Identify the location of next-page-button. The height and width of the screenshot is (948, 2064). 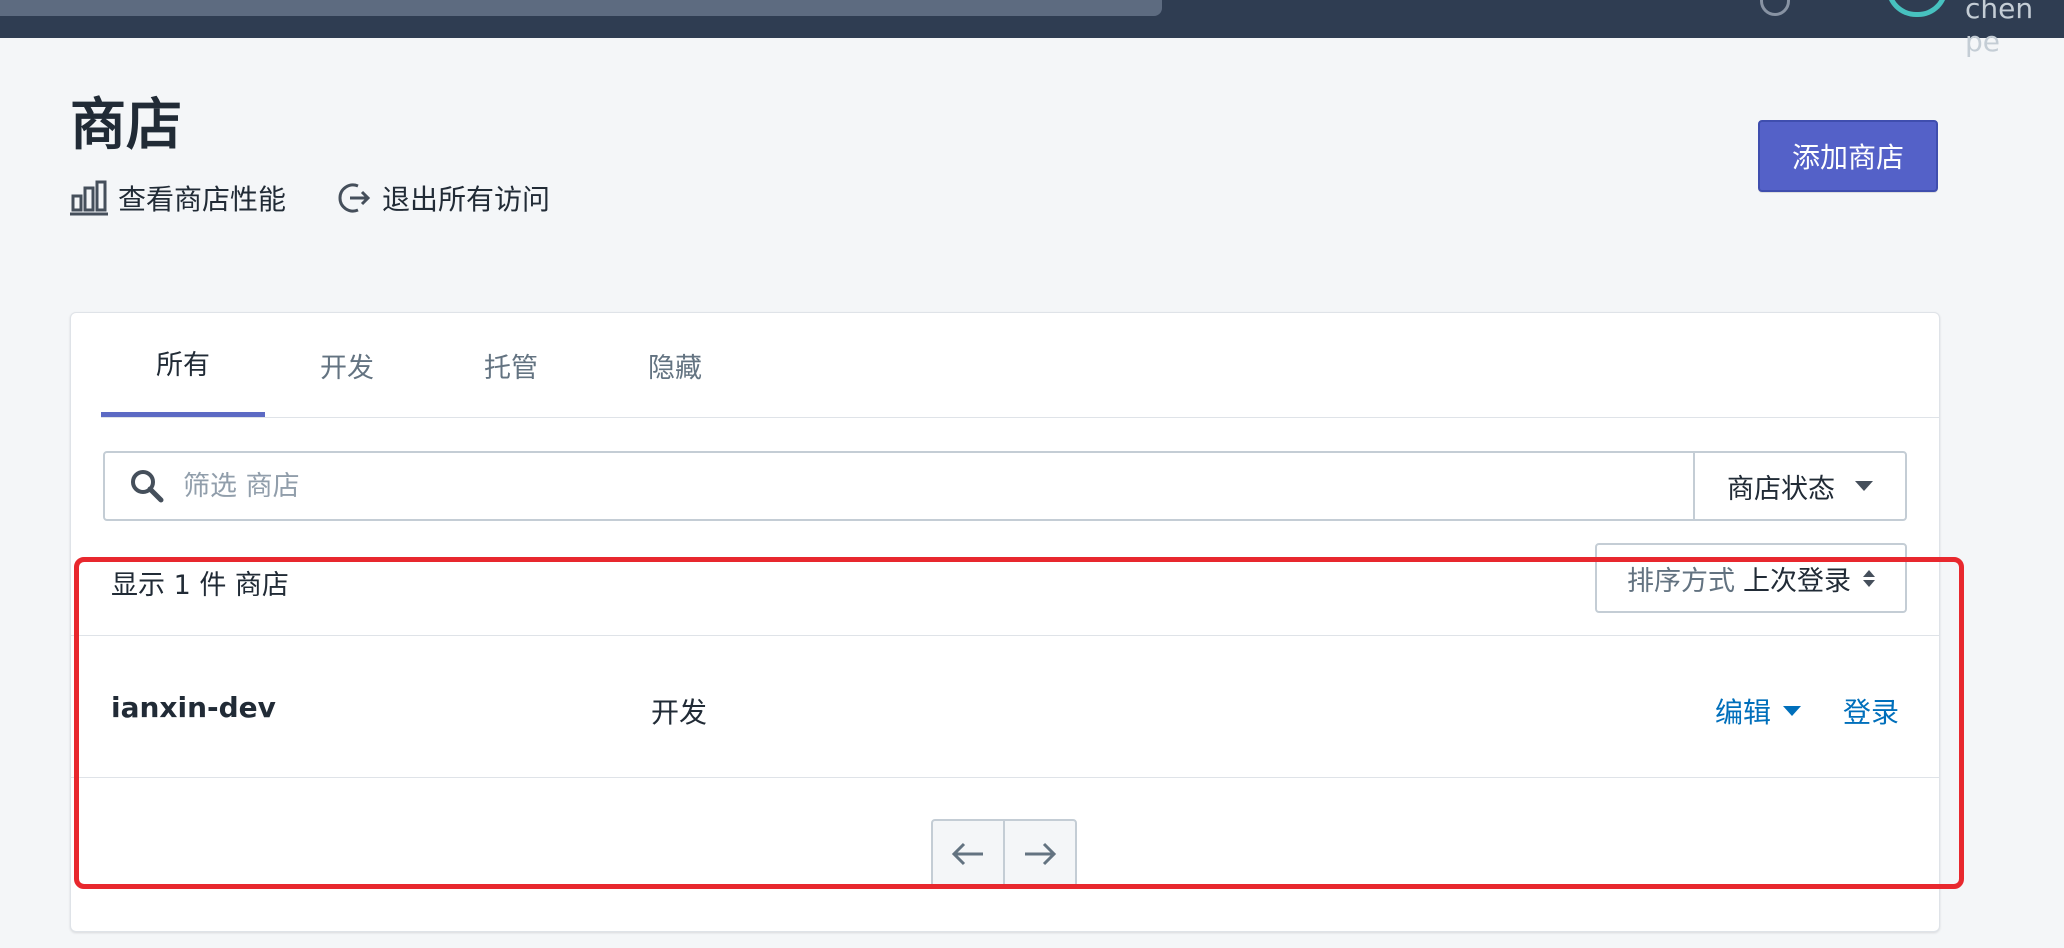
(1040, 854).